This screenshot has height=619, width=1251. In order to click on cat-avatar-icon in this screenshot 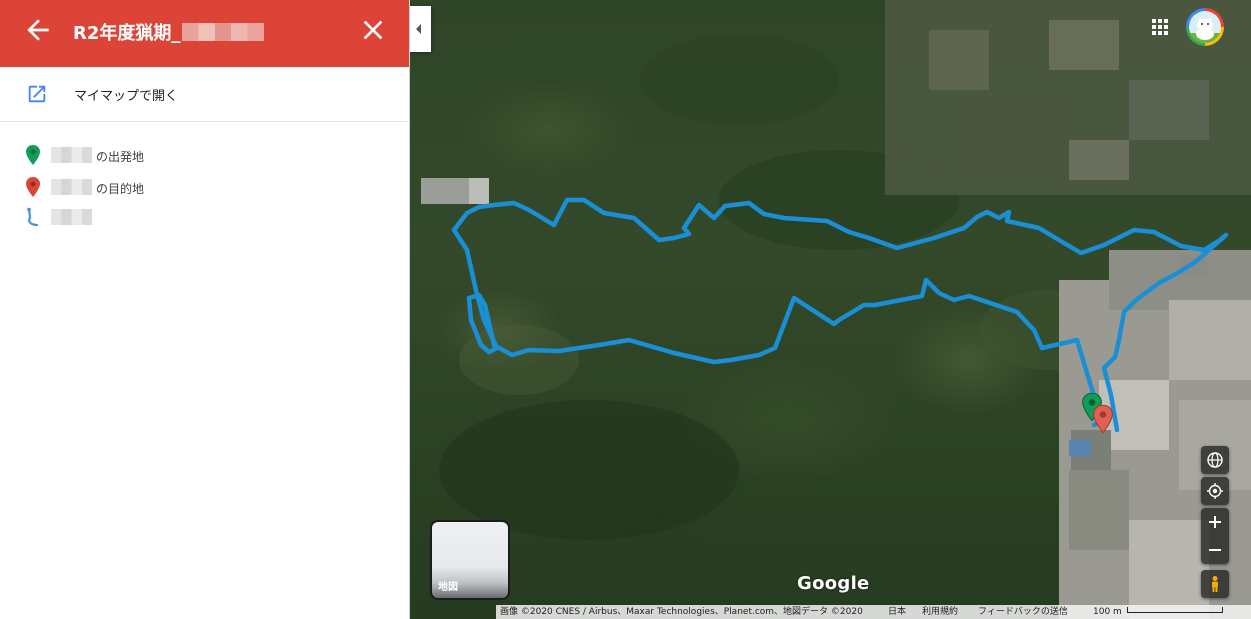, I will do `click(1205, 29)`.